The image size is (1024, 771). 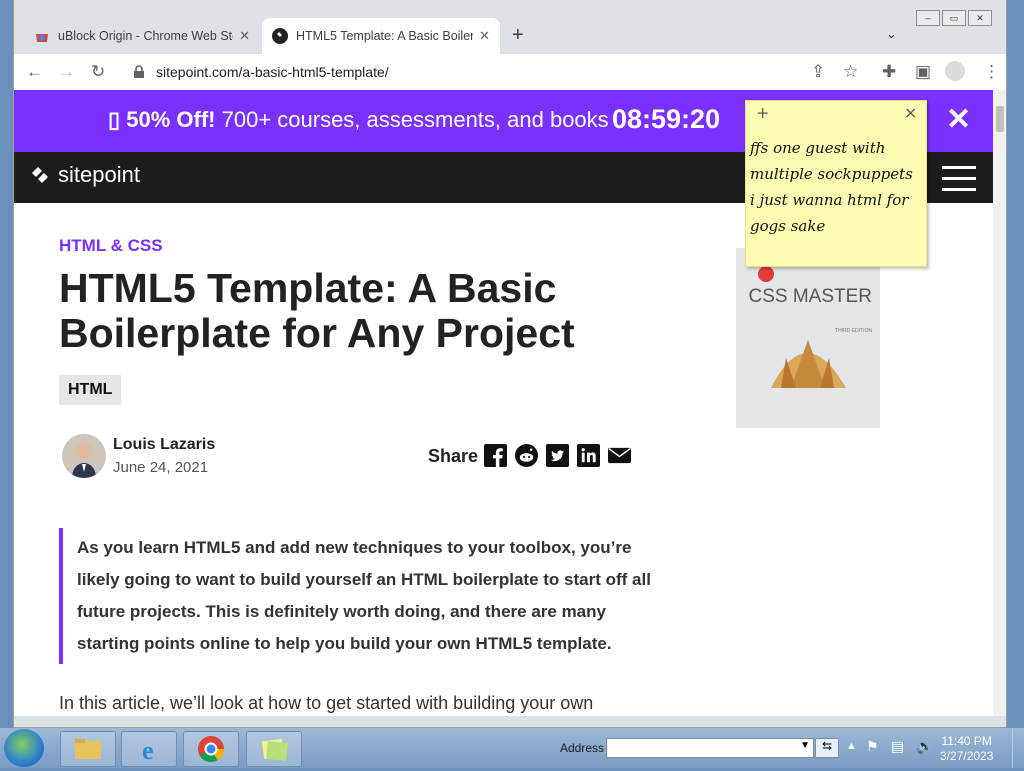 What do you see at coordinates (924, 746) in the screenshot?
I see `volume-muted-icon: 🔈` at bounding box center [924, 746].